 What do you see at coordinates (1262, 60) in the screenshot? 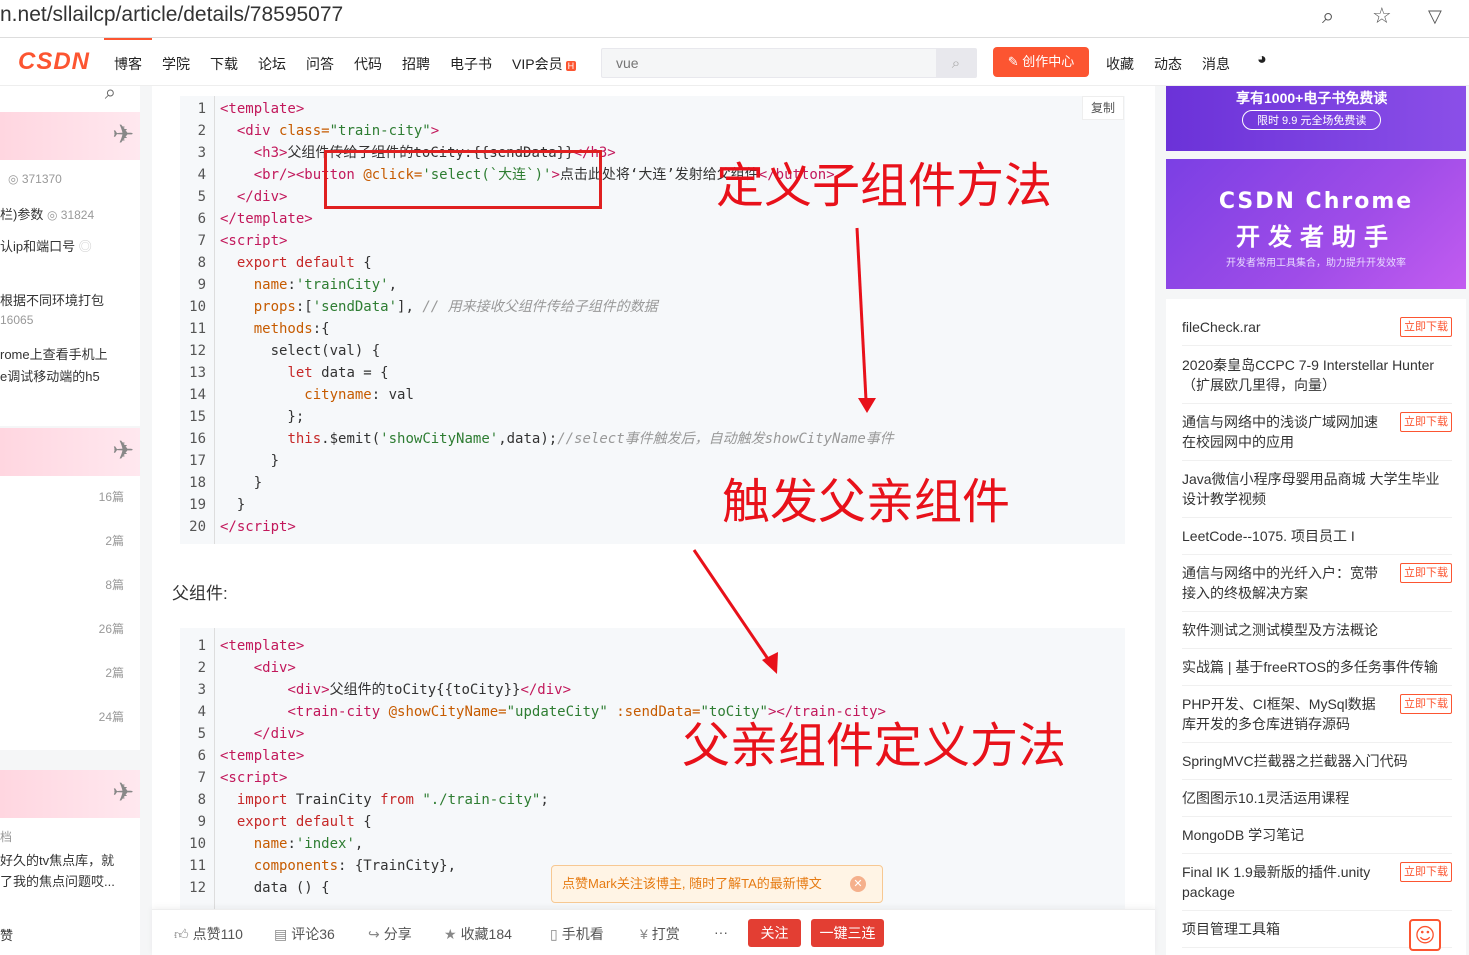
I see `user-avatar-icon: ◕` at bounding box center [1262, 60].